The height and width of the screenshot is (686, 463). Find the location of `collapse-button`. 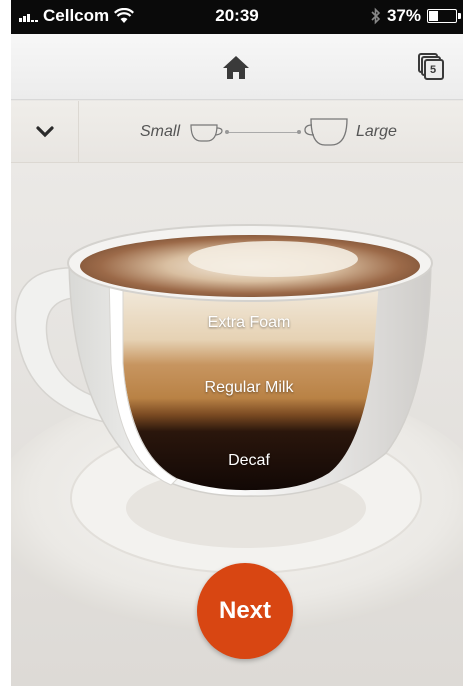

collapse-button is located at coordinates (45, 131).